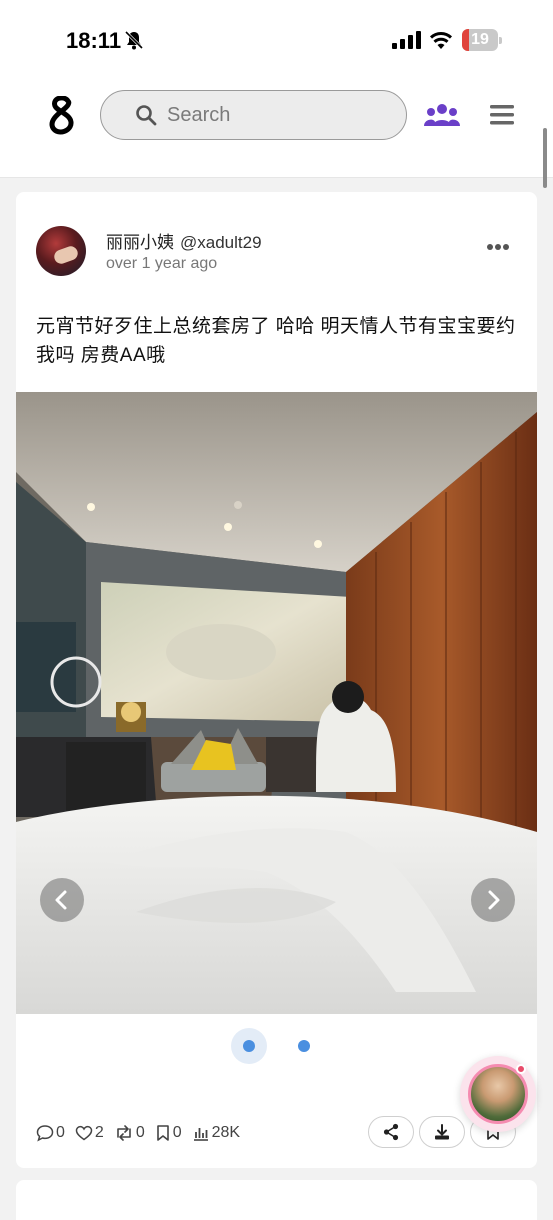 The height and width of the screenshot is (1220, 553). Describe the element at coordinates (498, 1094) in the screenshot. I see `floating-chat-avatar` at that location.